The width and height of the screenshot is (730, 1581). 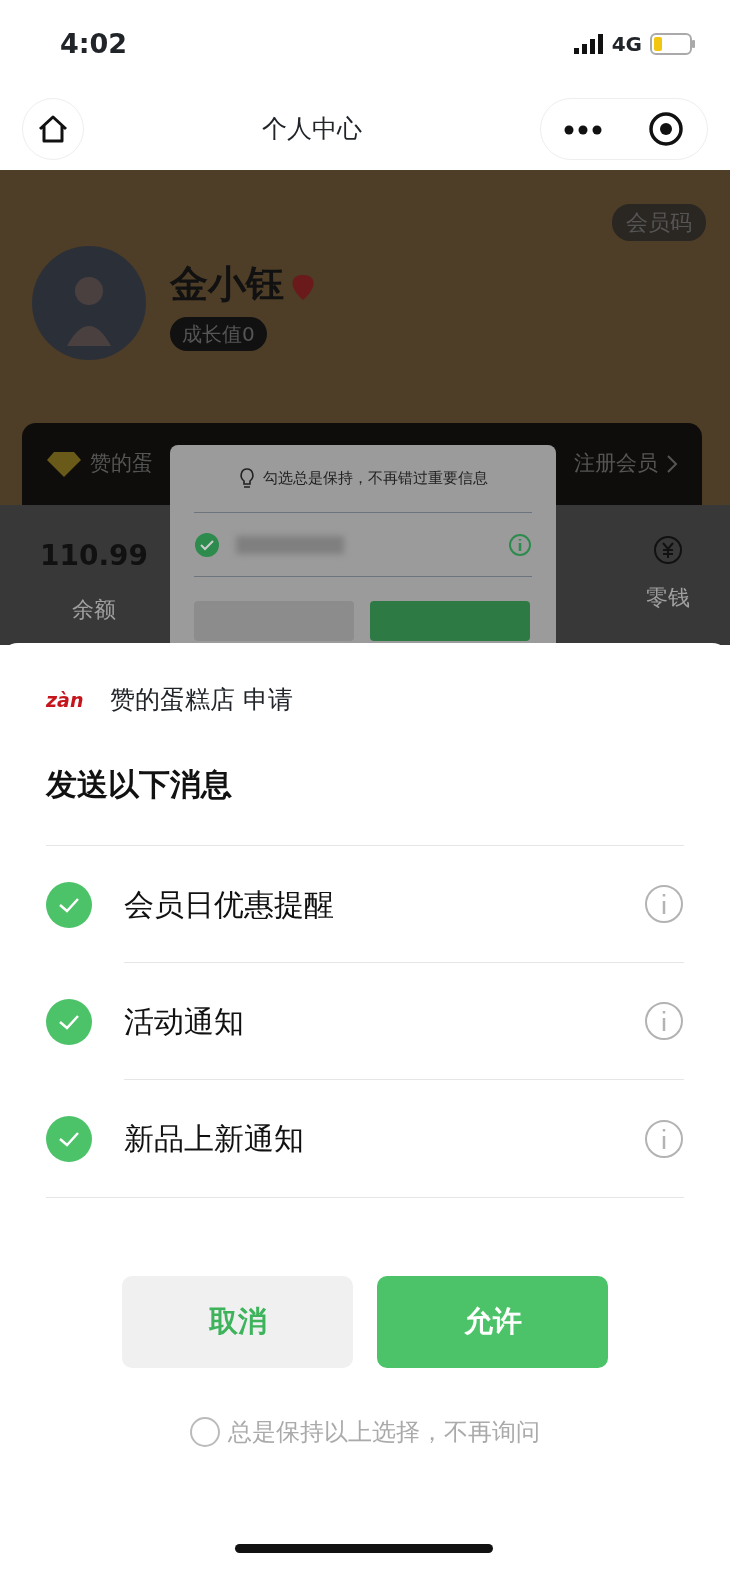 I want to click on close-button, so click(x=666, y=129).